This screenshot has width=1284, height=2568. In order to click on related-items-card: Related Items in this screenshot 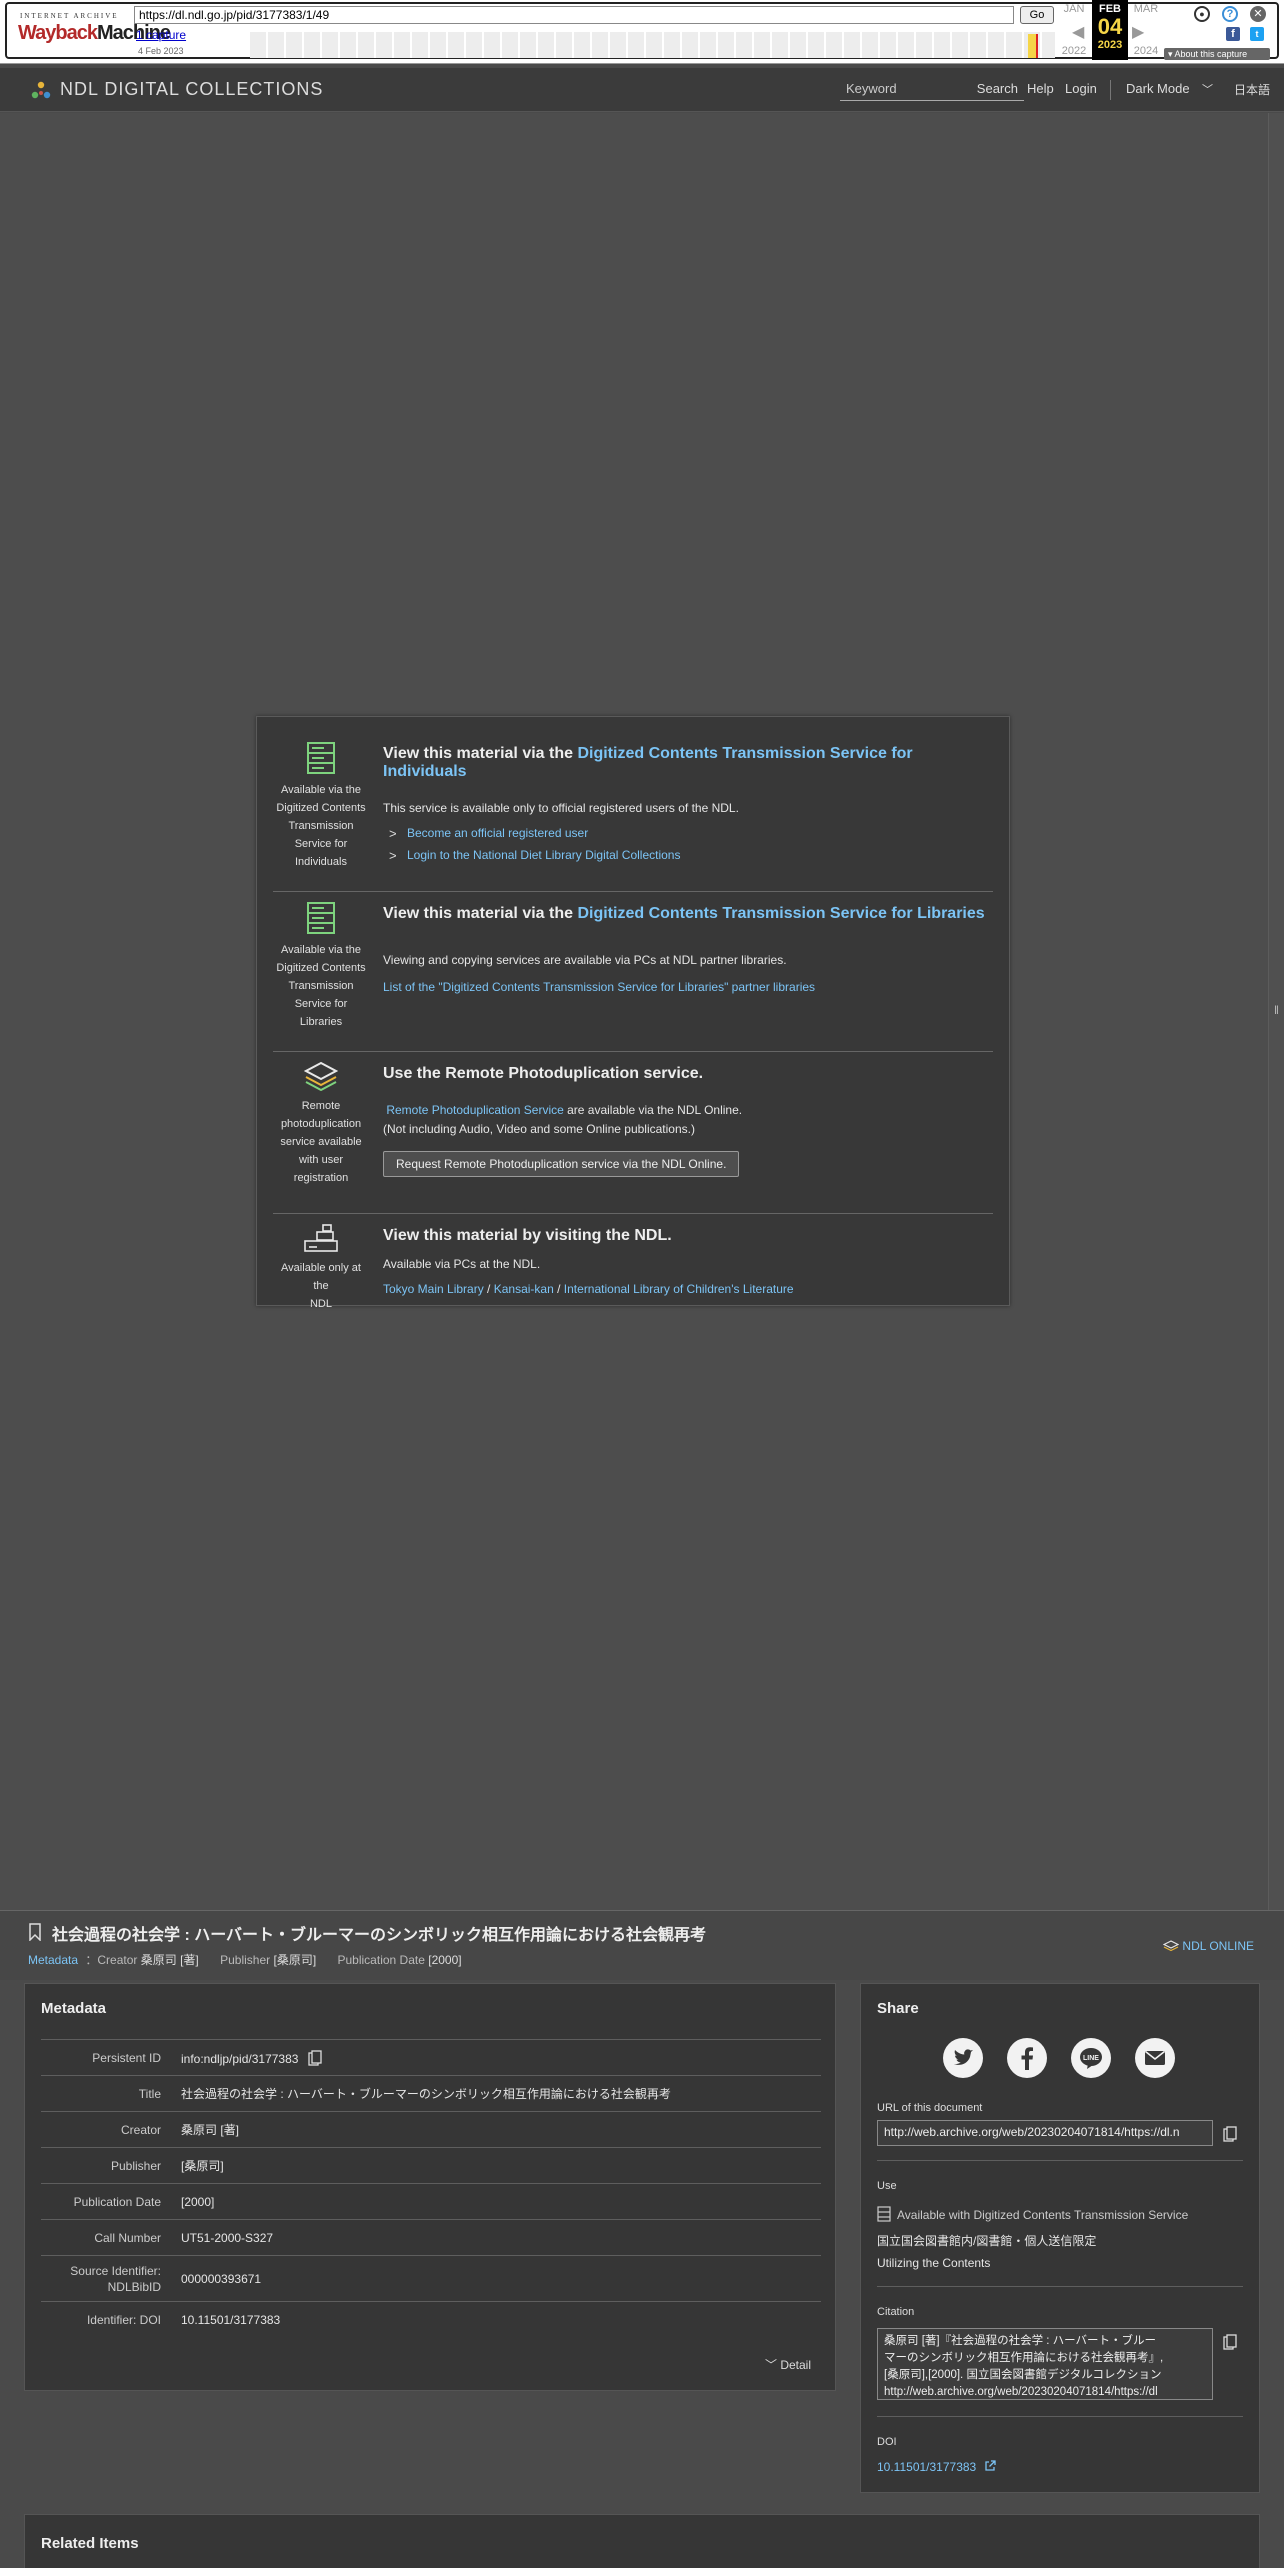, I will do `click(642, 2541)`.